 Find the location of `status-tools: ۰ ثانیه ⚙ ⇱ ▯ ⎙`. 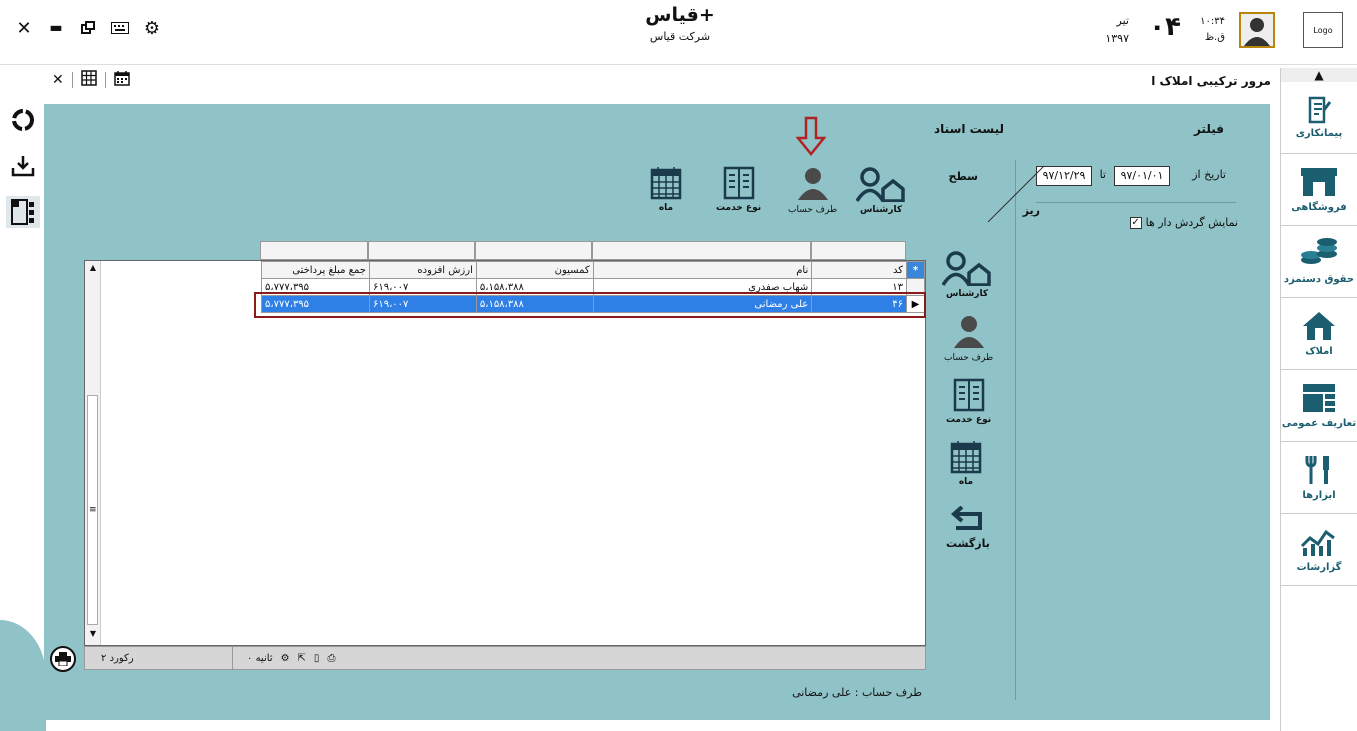

status-tools: ۰ ثانیه ⚙ ⇱ ▯ ⎙ is located at coordinates (284, 658).